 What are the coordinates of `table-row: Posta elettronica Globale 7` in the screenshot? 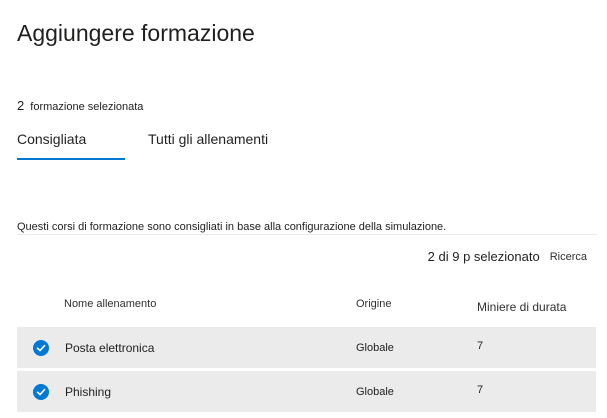 It's located at (306, 347).